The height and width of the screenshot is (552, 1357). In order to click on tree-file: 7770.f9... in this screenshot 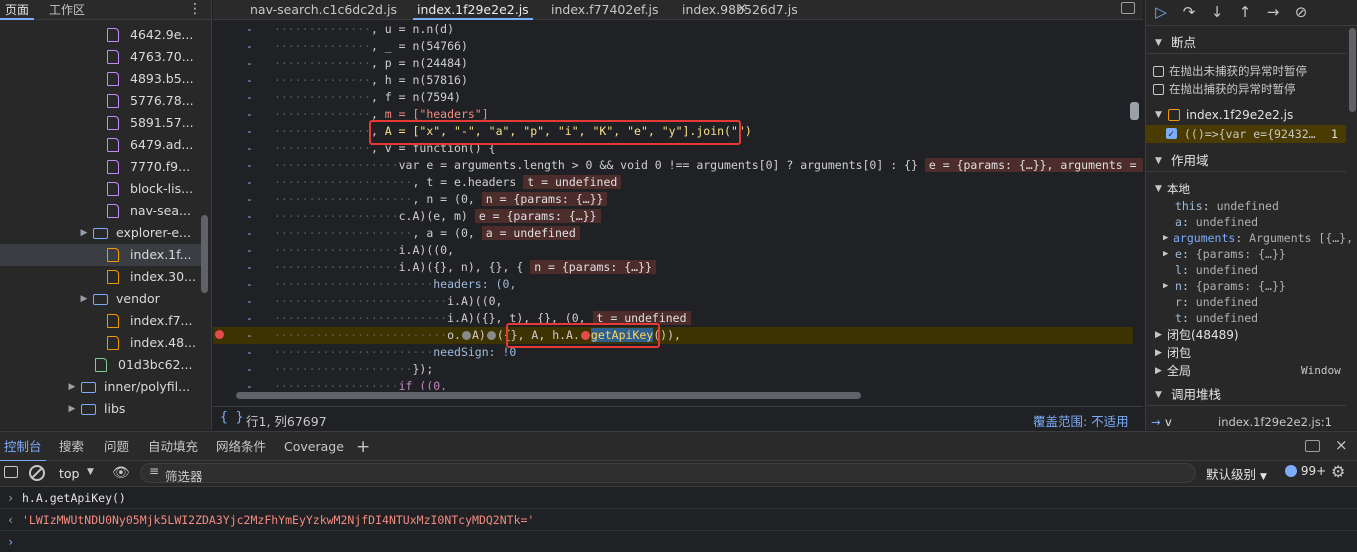, I will do `click(102, 167)`.